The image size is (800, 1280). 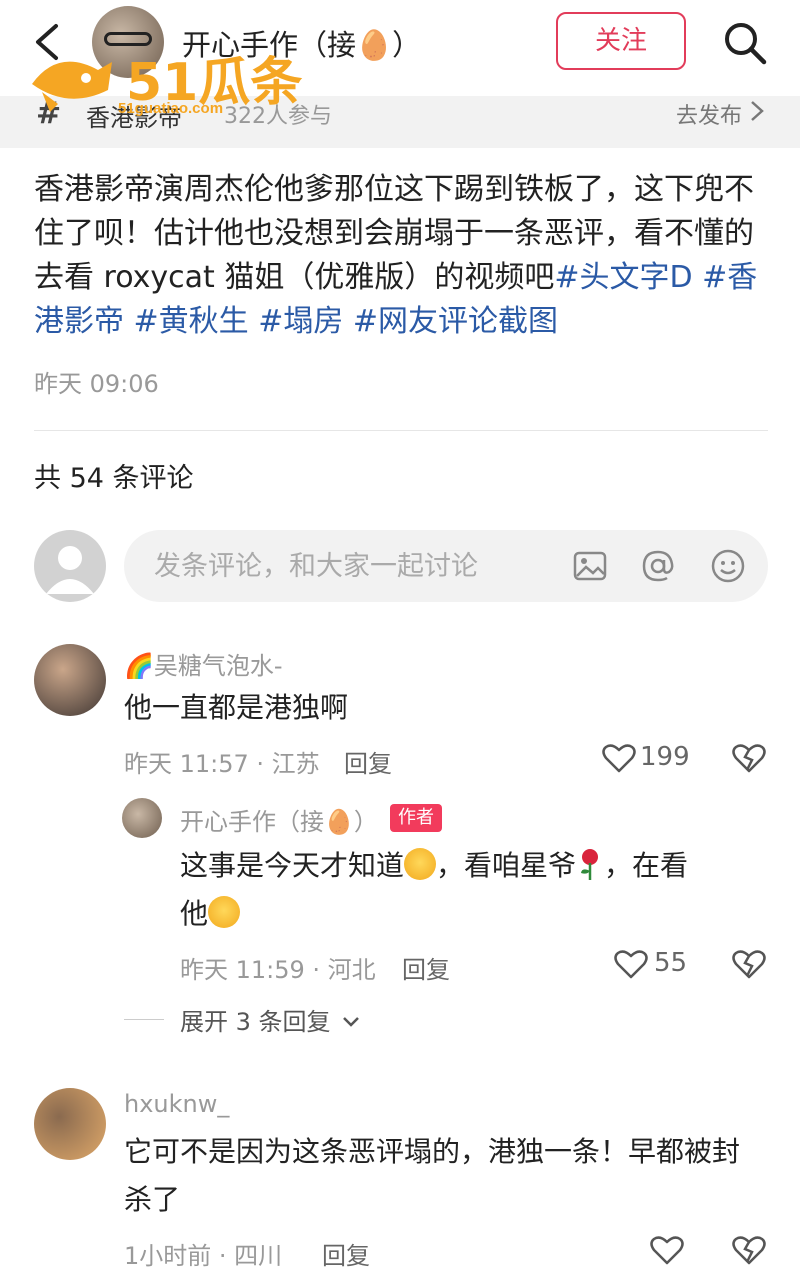 I want to click on hashtag-3: #黄秋生, so click(x=191, y=321).